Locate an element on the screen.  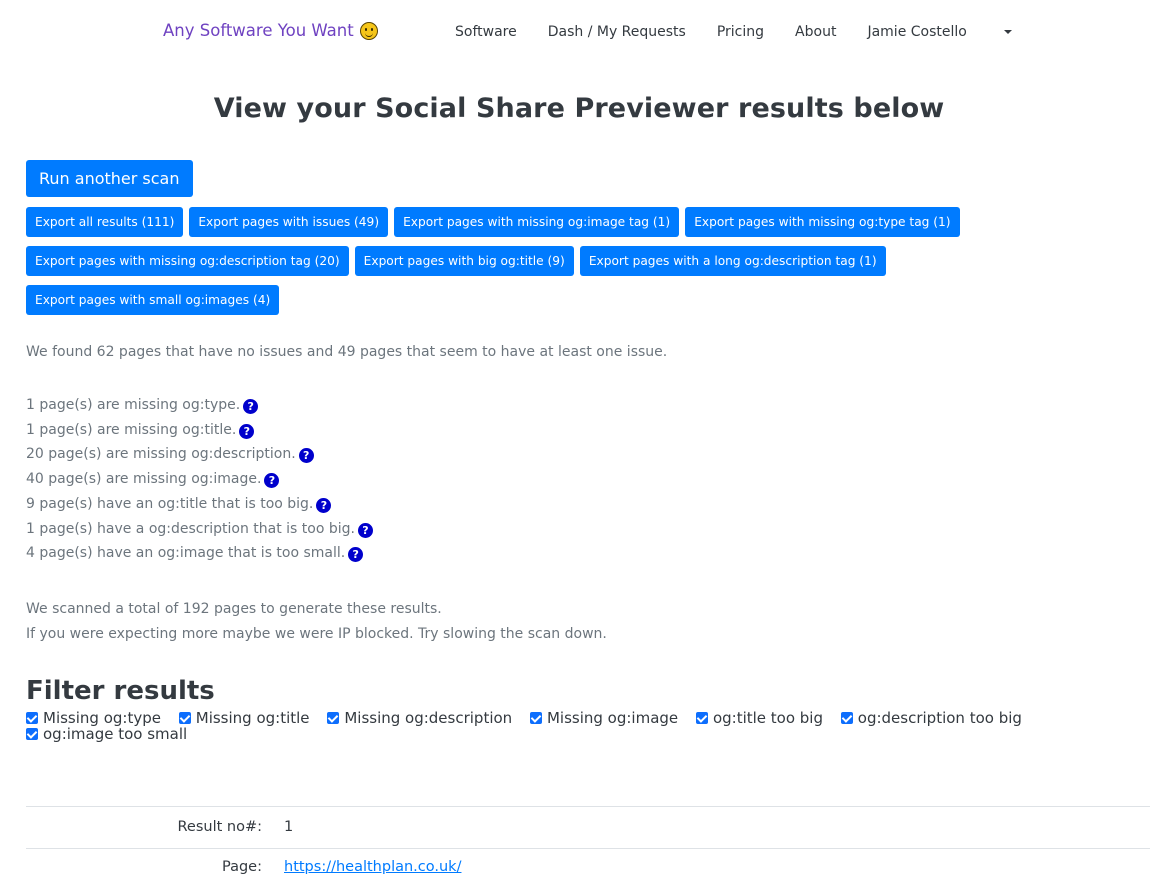
issue-item: 40 page(s) are missing og:image.? is located at coordinates (199, 479).